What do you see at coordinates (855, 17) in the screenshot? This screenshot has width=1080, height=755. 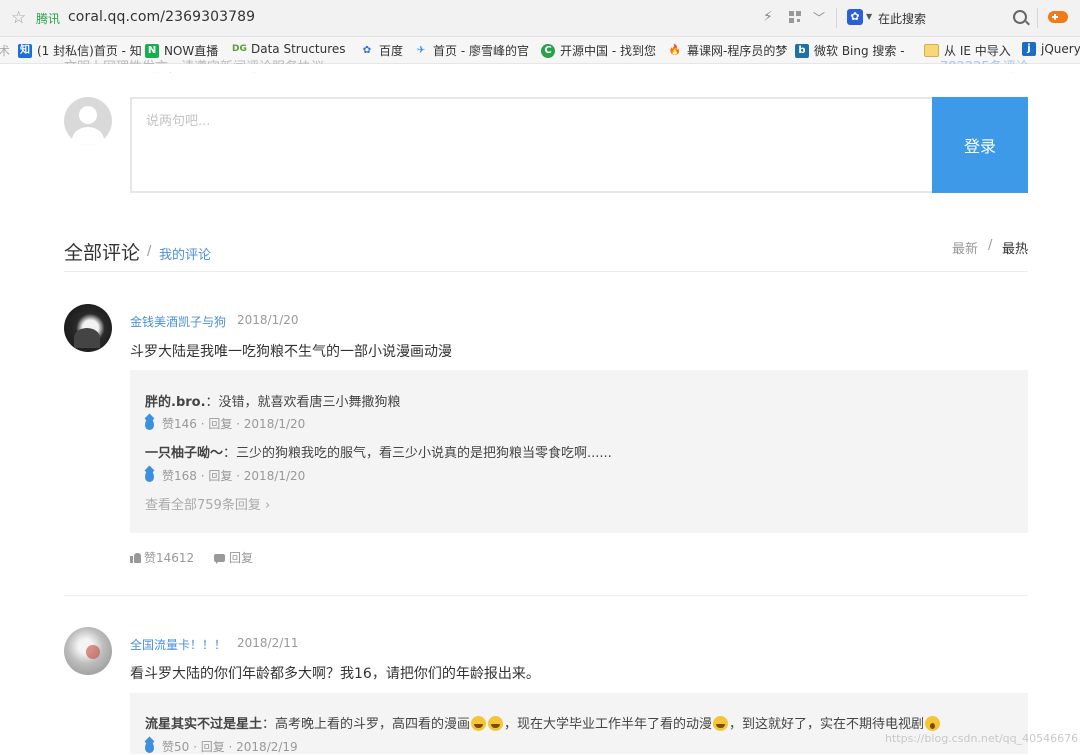 I see `baidu-paw-icon: ✿` at bounding box center [855, 17].